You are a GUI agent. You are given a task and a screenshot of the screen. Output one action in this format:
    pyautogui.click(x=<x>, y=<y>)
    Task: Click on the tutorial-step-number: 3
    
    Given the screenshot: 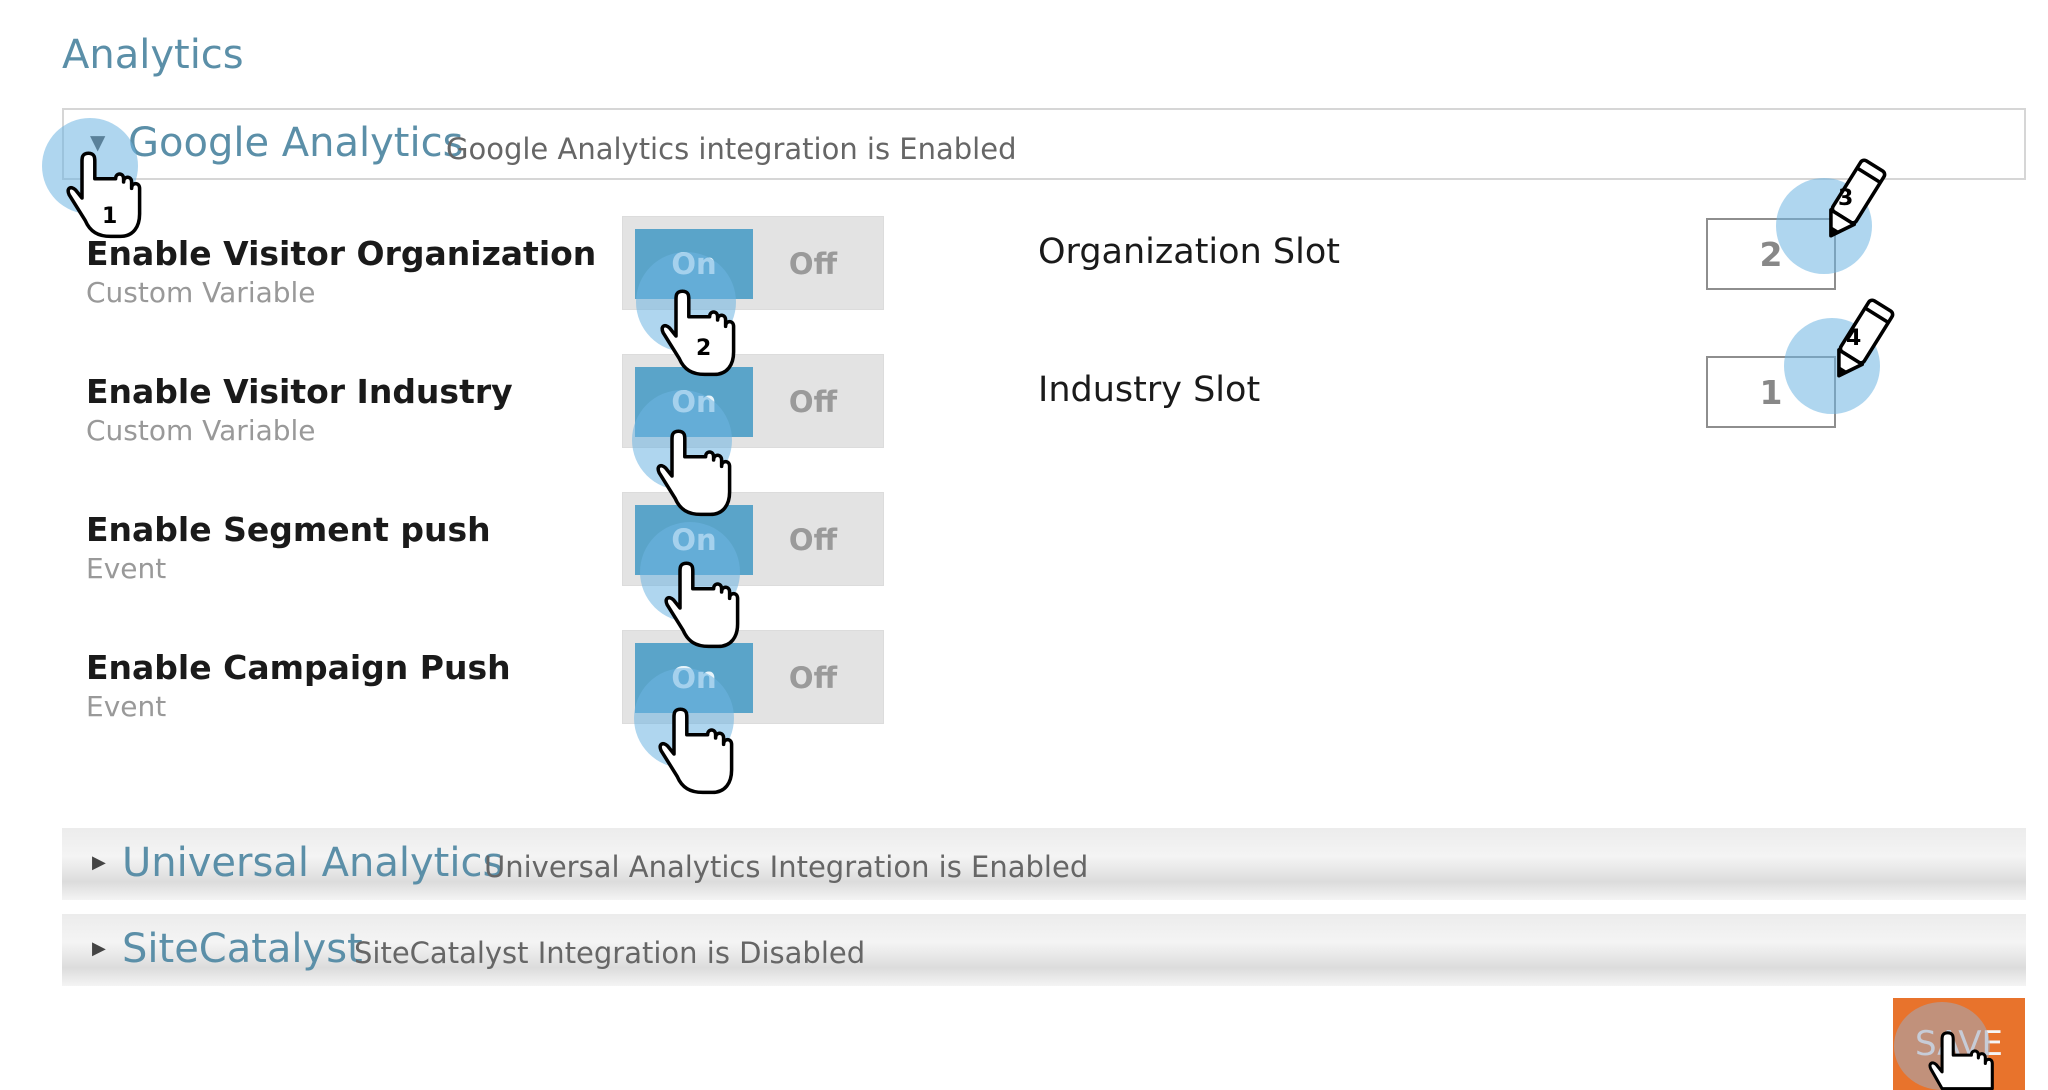 What is the action you would take?
    pyautogui.click(x=1846, y=198)
    